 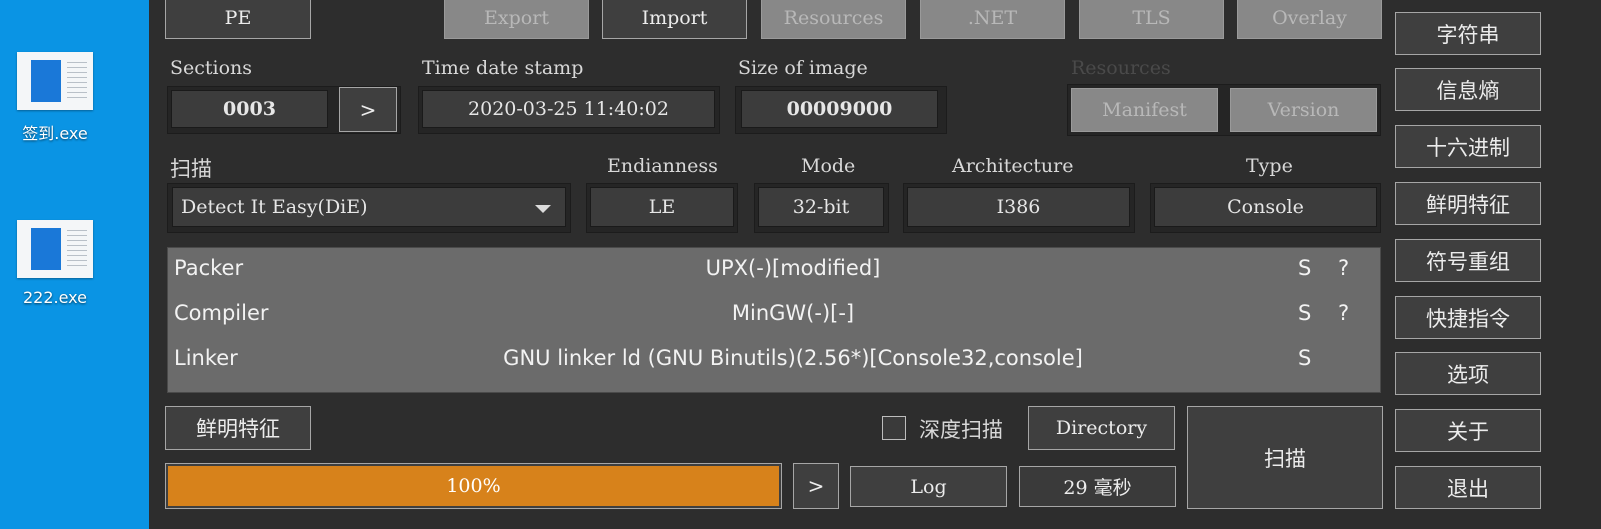 I want to click on type-label: Type, so click(x=1269, y=166).